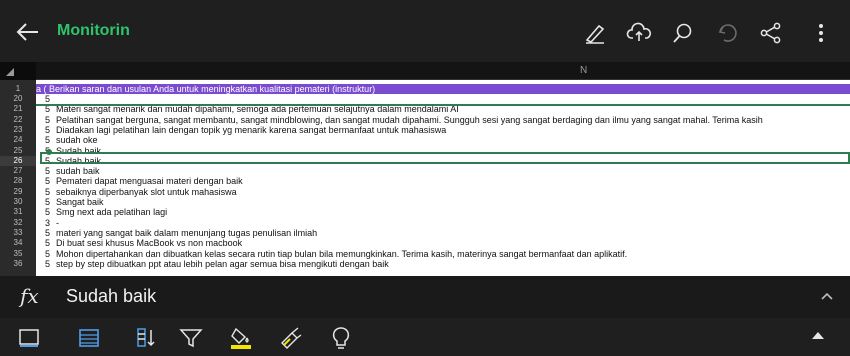 Image resolution: width=850 pixels, height=356 pixels. I want to click on formula-input: Sudah baik, so click(111, 296).